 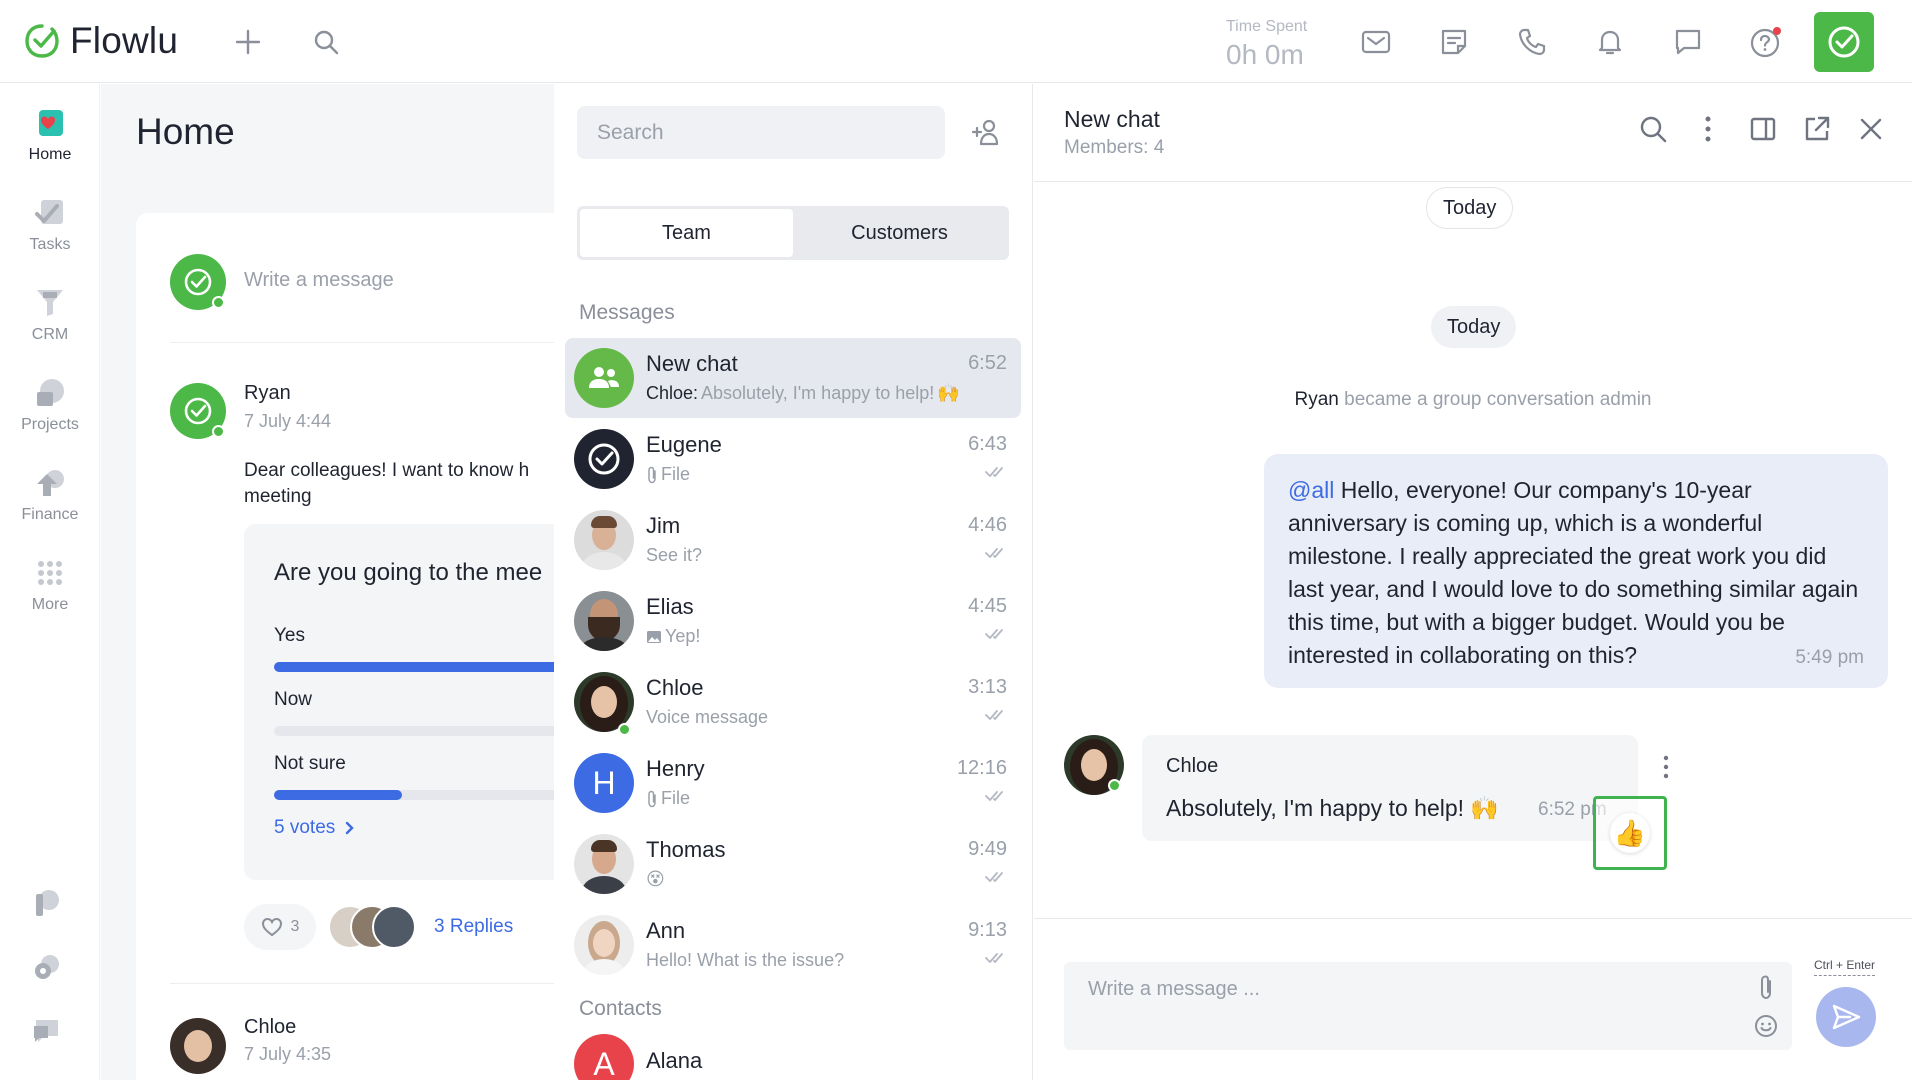 I want to click on more-vertical-icon, so click(x=1708, y=131).